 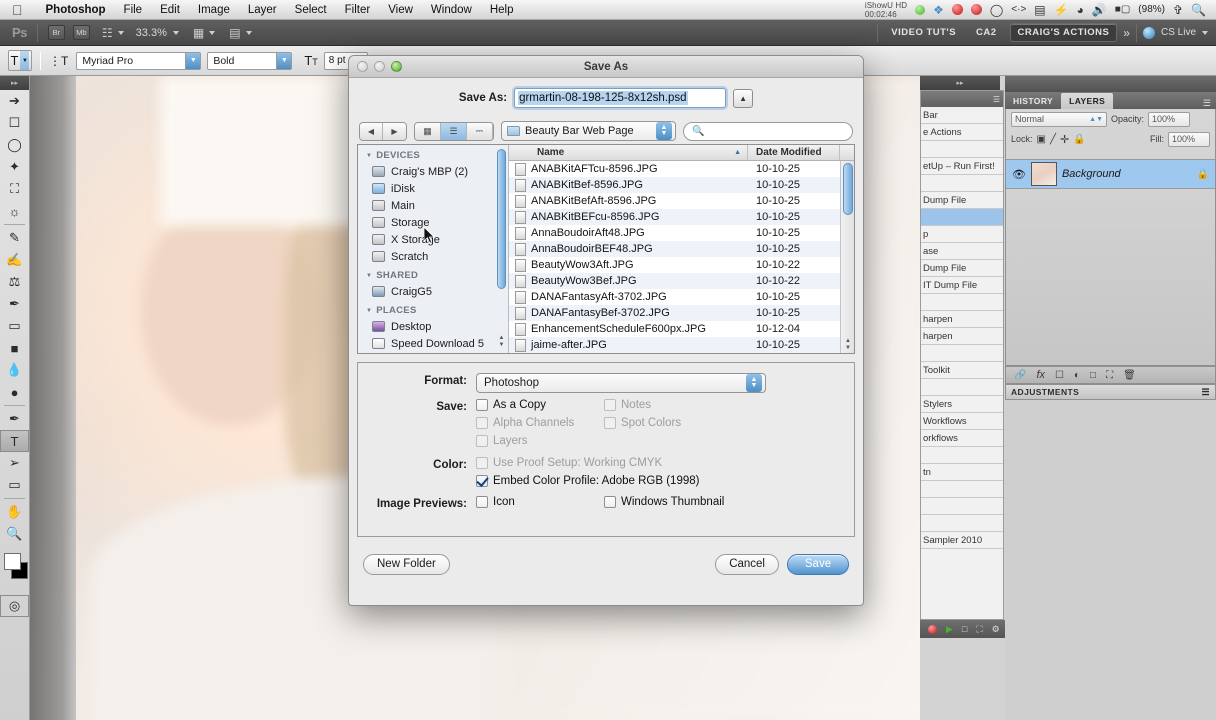 What do you see at coordinates (1087, 101) in the screenshot?
I see `tab-layers: LAYERS` at bounding box center [1087, 101].